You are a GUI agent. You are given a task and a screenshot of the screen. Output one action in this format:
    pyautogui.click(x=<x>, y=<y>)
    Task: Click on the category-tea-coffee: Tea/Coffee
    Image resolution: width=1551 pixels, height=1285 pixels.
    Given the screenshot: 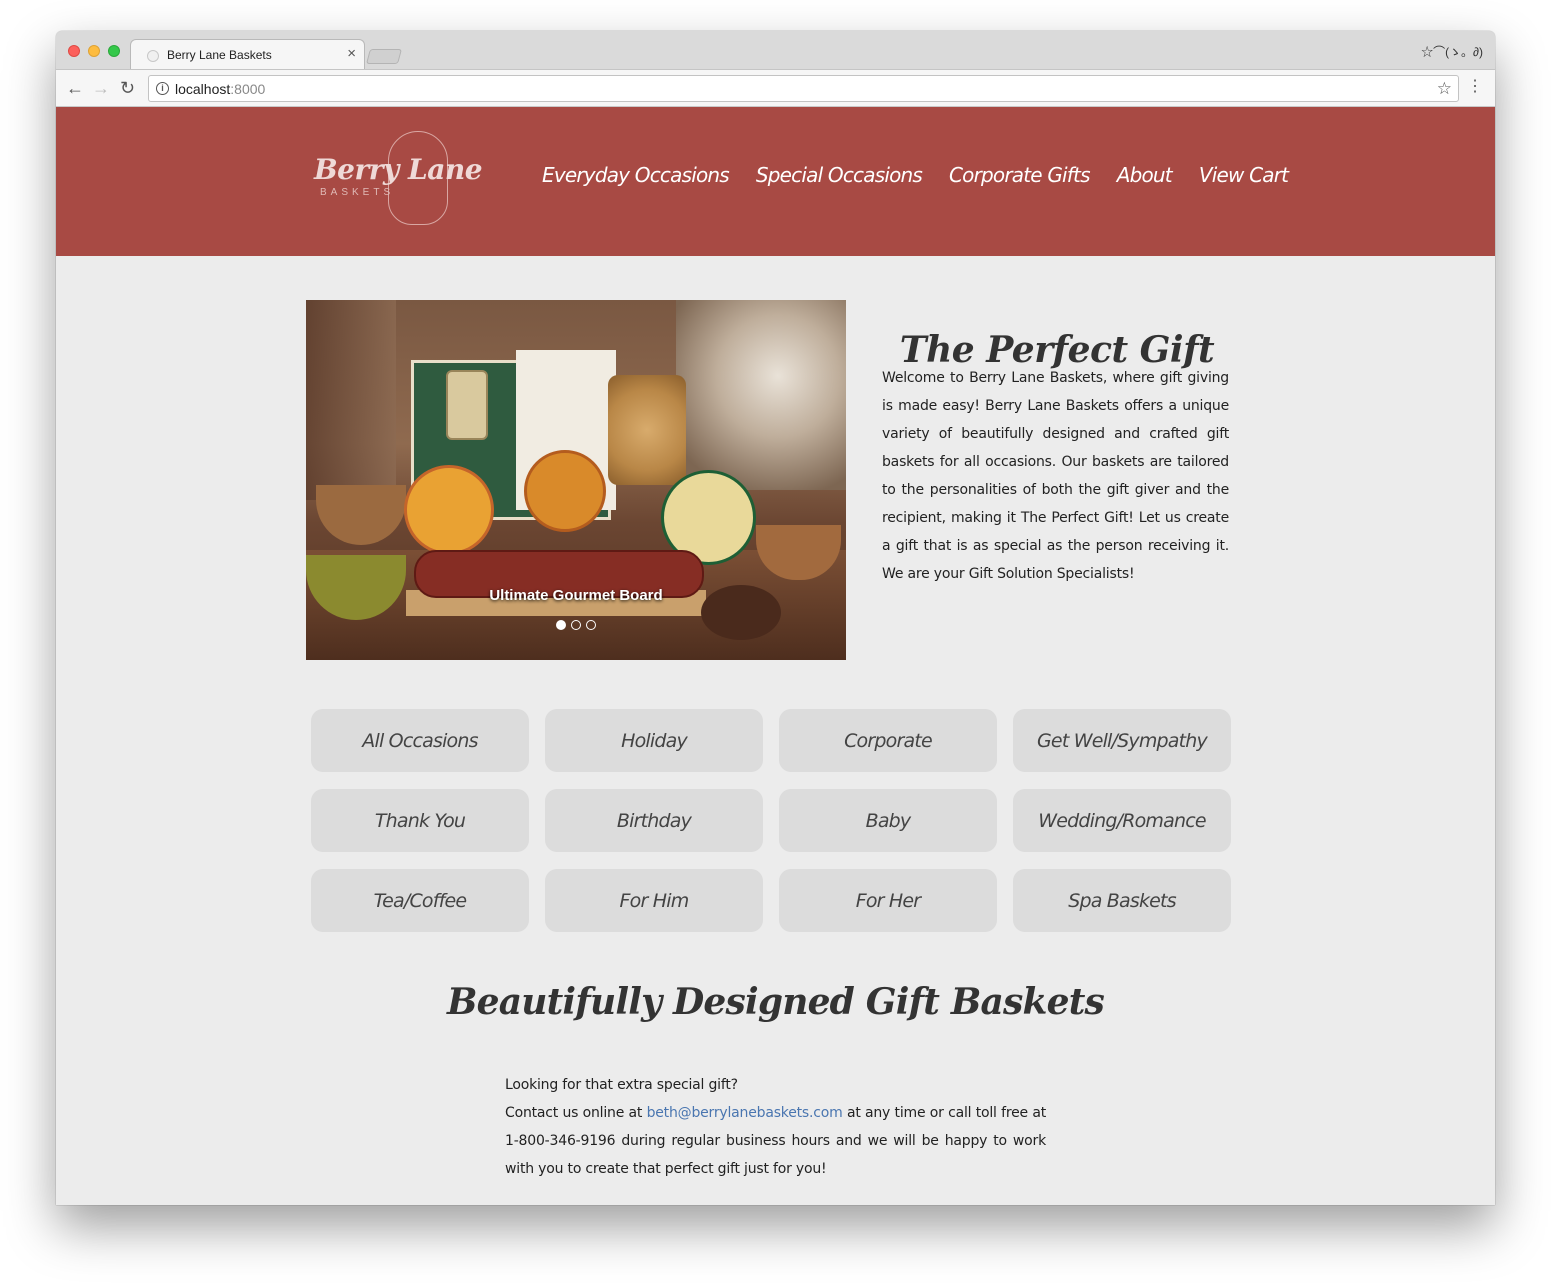 What is the action you would take?
    pyautogui.click(x=420, y=900)
    